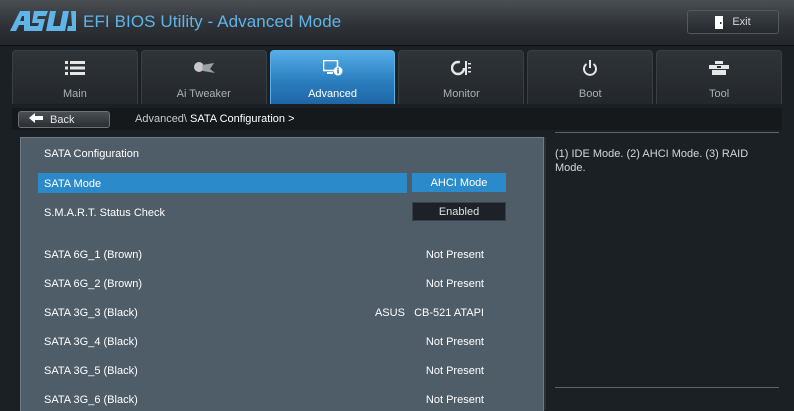 The image size is (794, 411). I want to click on sata-mode-select: AHCI Mode, so click(459, 182).